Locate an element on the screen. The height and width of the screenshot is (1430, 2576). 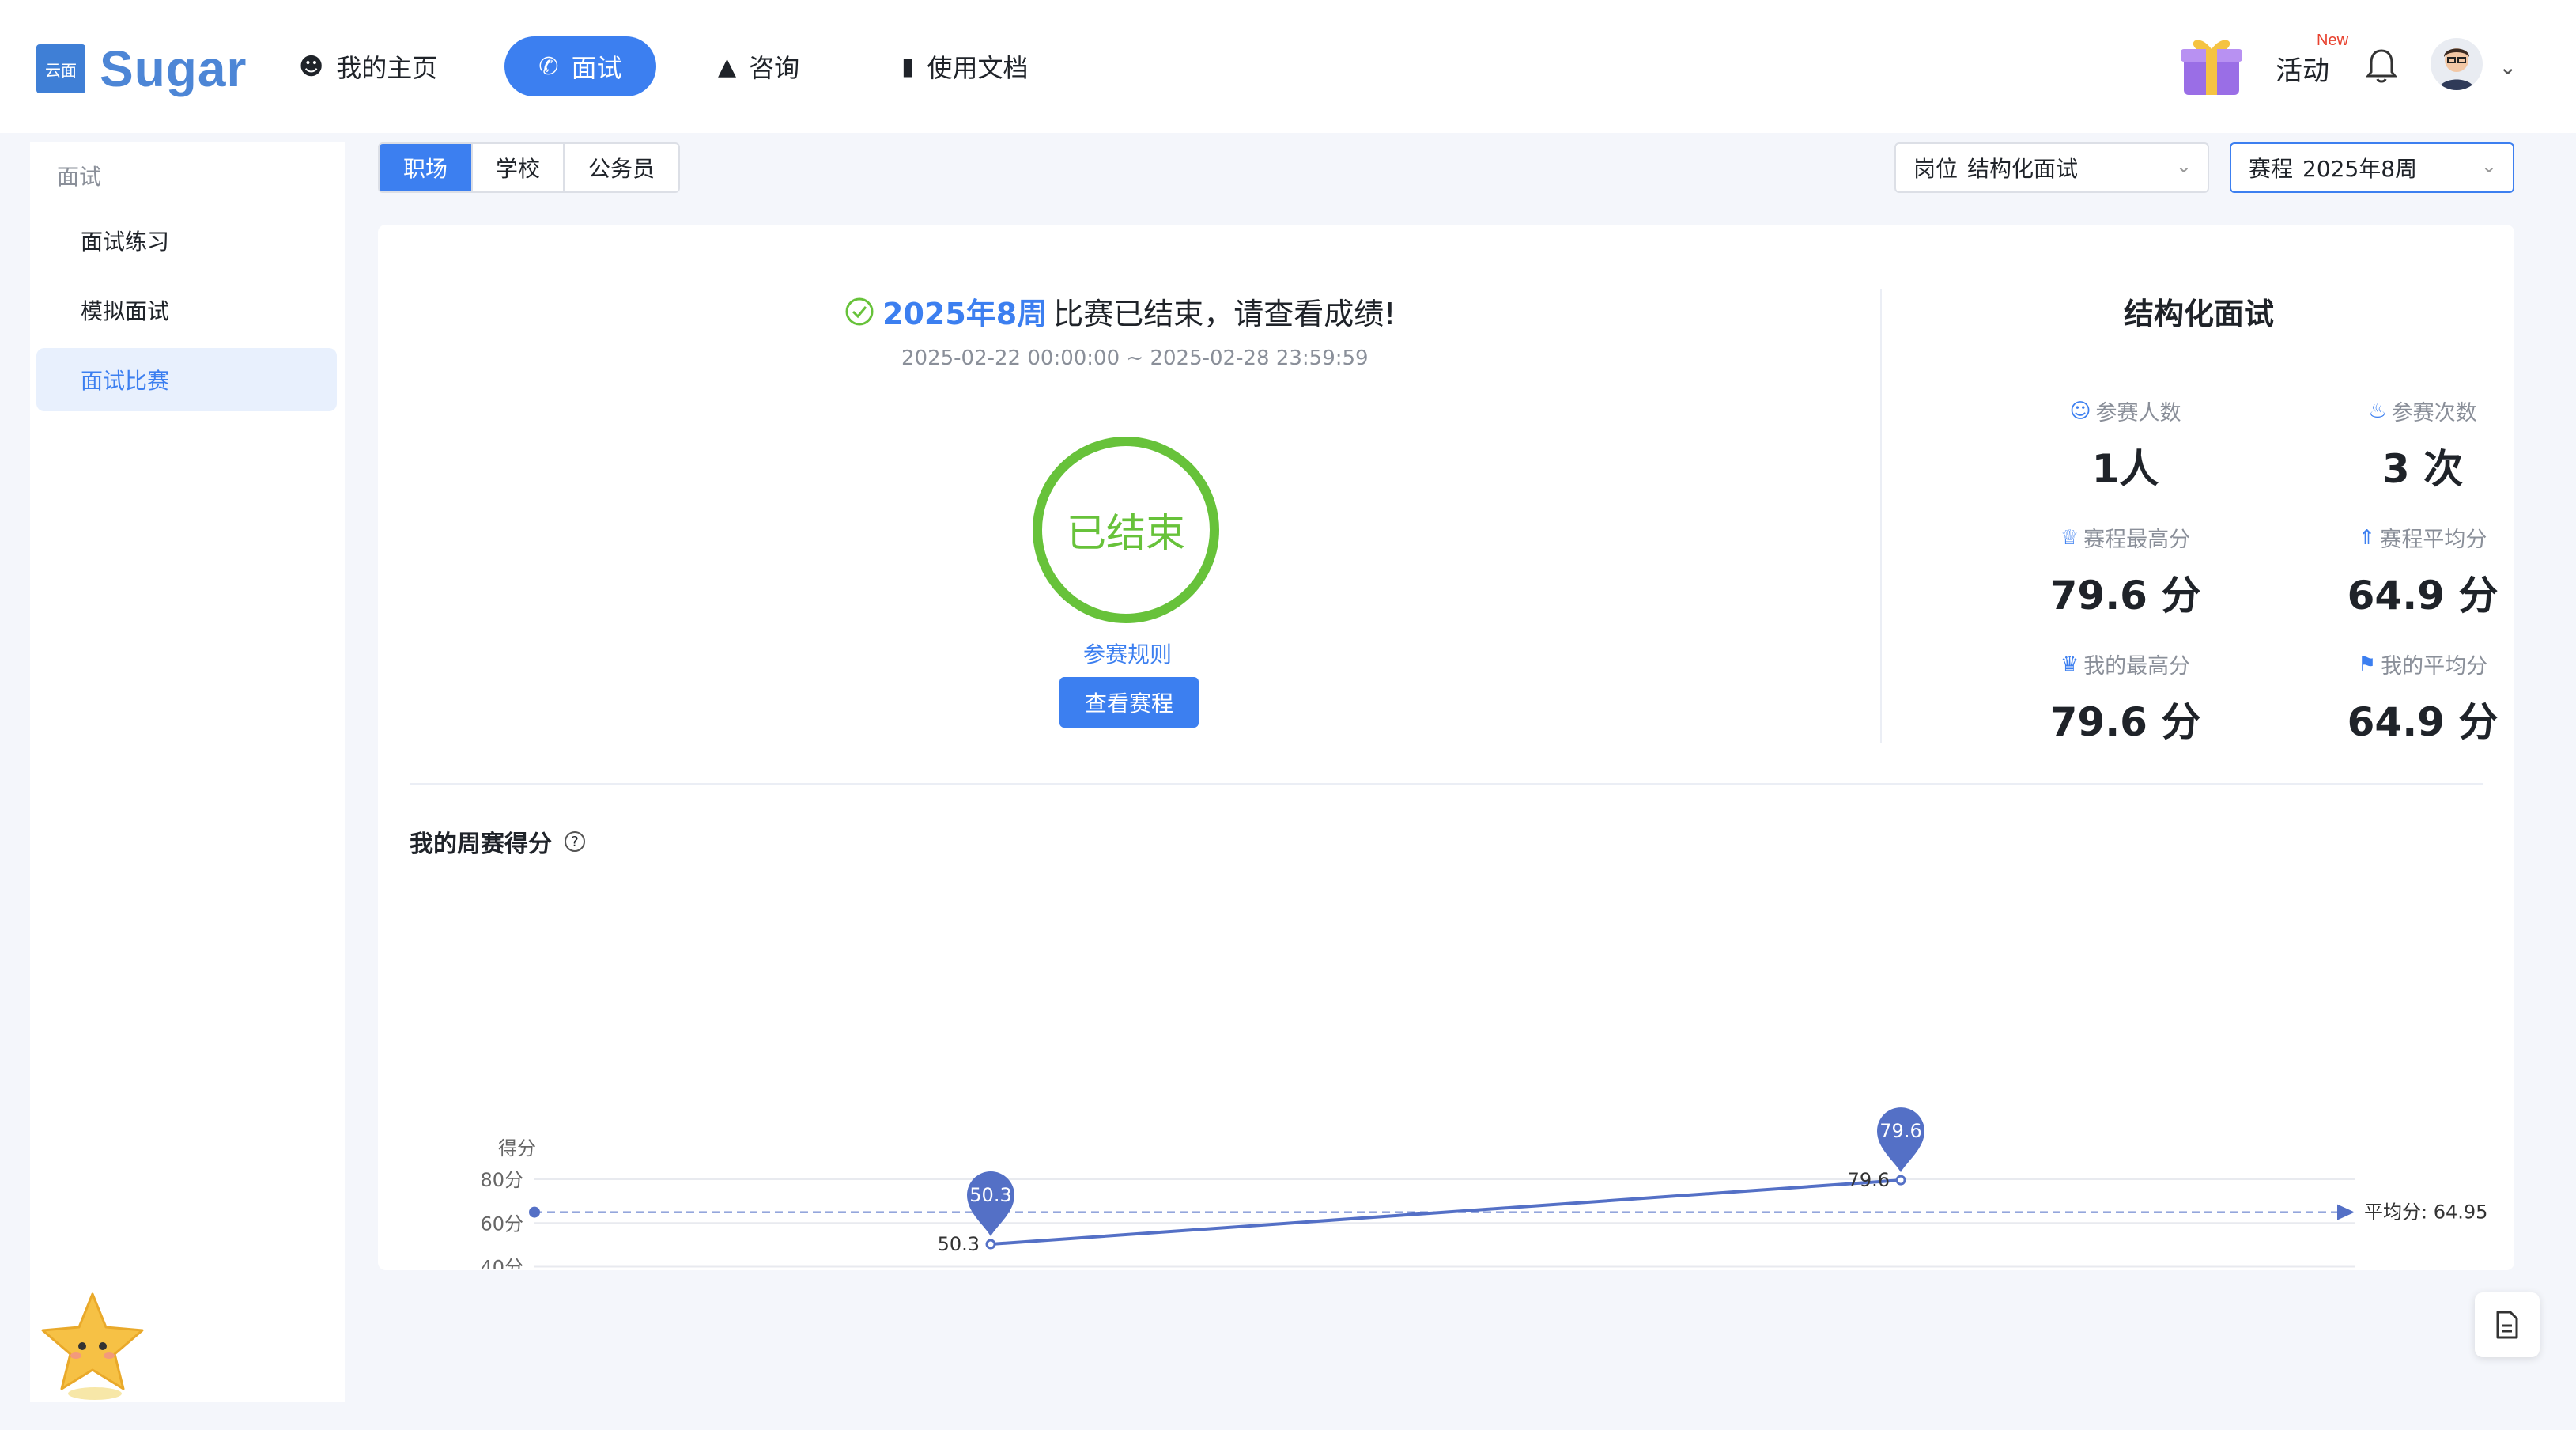
sidebar-item-label: 面试练习 is located at coordinates (125, 242).